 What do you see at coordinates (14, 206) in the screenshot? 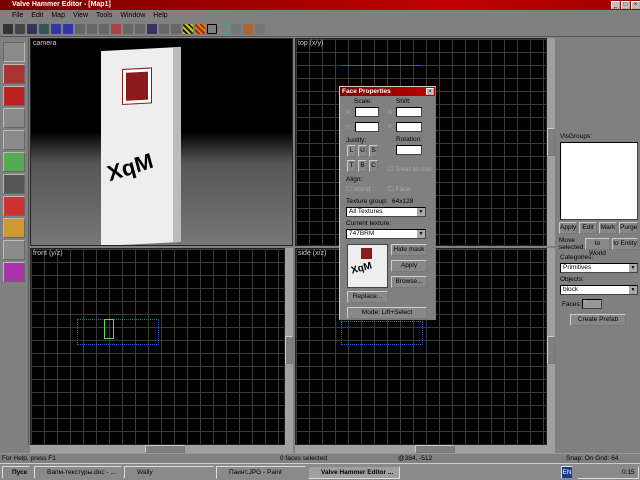
I see `decal-tool-icon` at bounding box center [14, 206].